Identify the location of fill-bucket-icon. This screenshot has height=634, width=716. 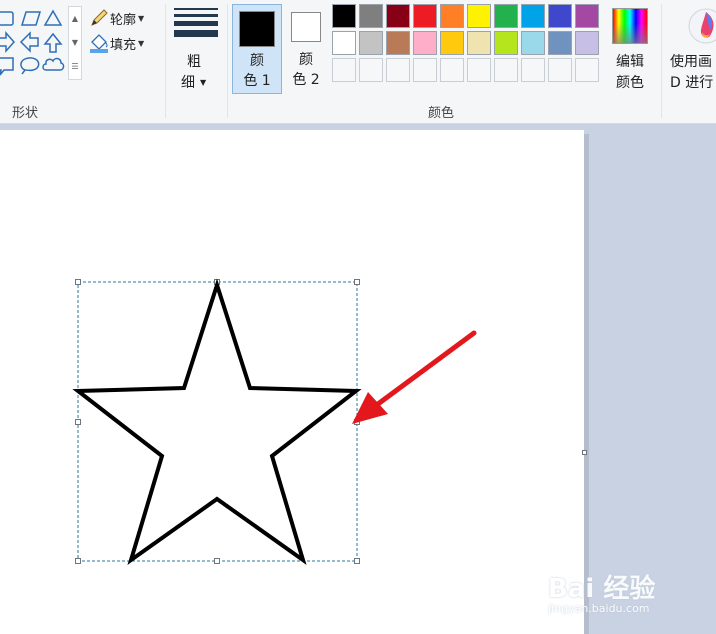
(99, 43).